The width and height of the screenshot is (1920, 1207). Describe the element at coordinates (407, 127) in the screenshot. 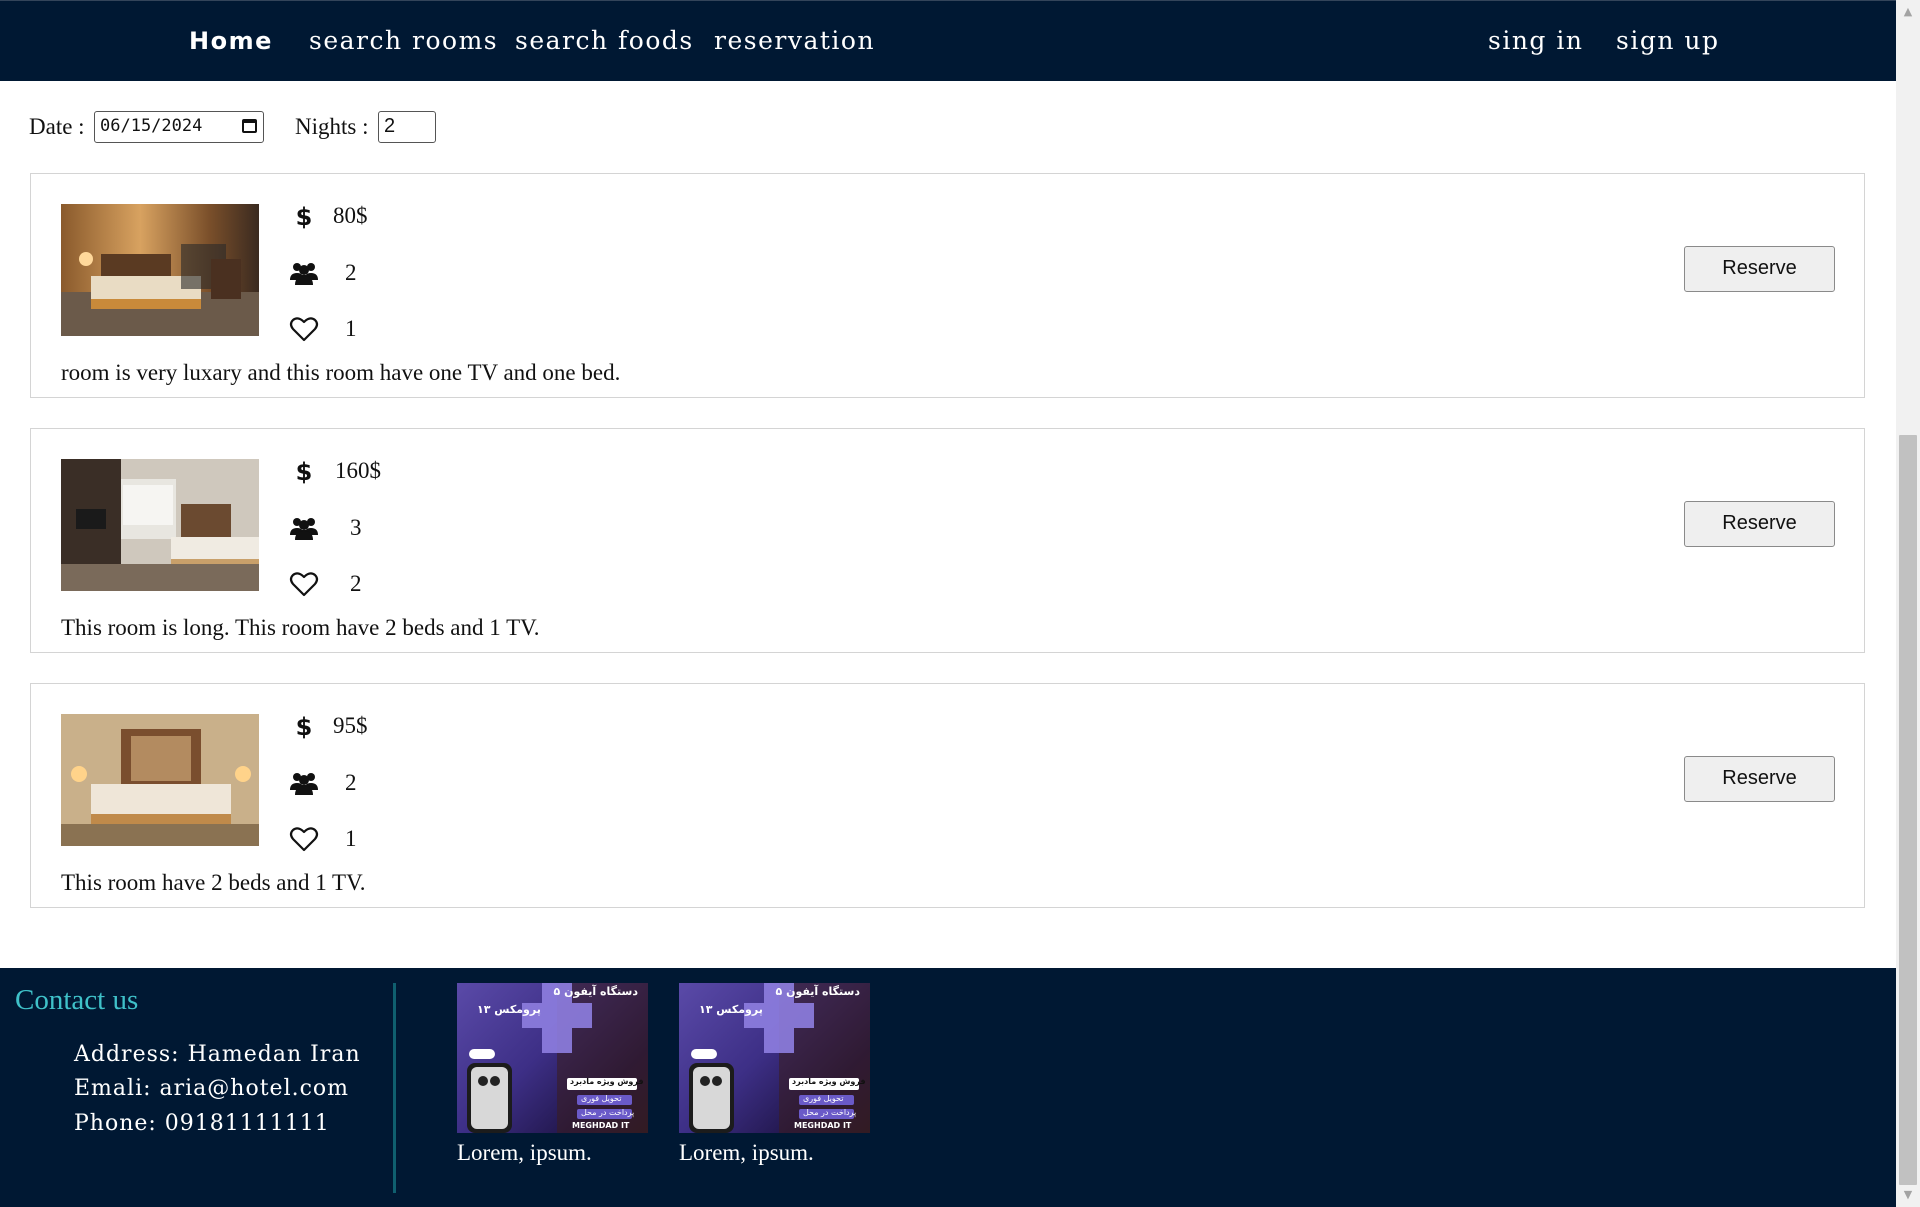

I see `nights-input: 2` at that location.